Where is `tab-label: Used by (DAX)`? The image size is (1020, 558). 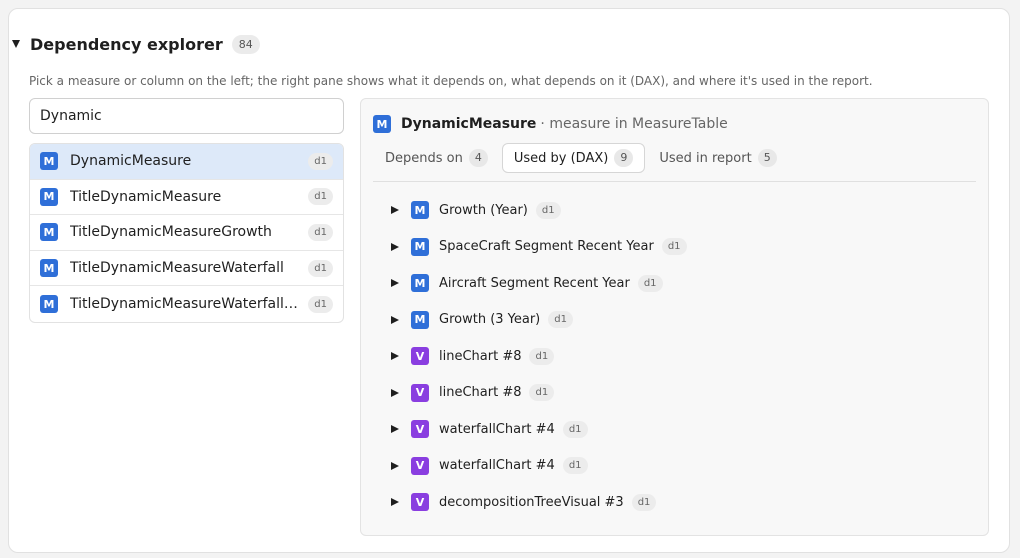 tab-label: Used by (DAX) is located at coordinates (561, 158).